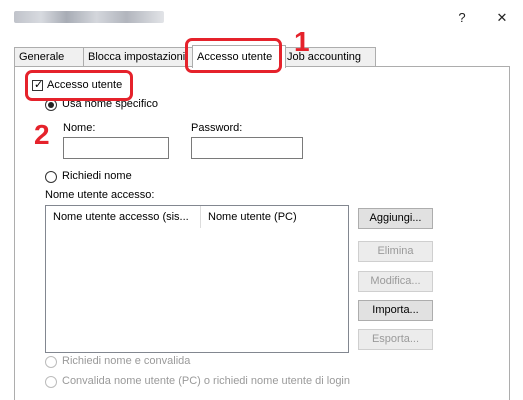 The height and width of the screenshot is (400, 523). Describe the element at coordinates (79, 128) in the screenshot. I see `name-label: Nome:` at that location.